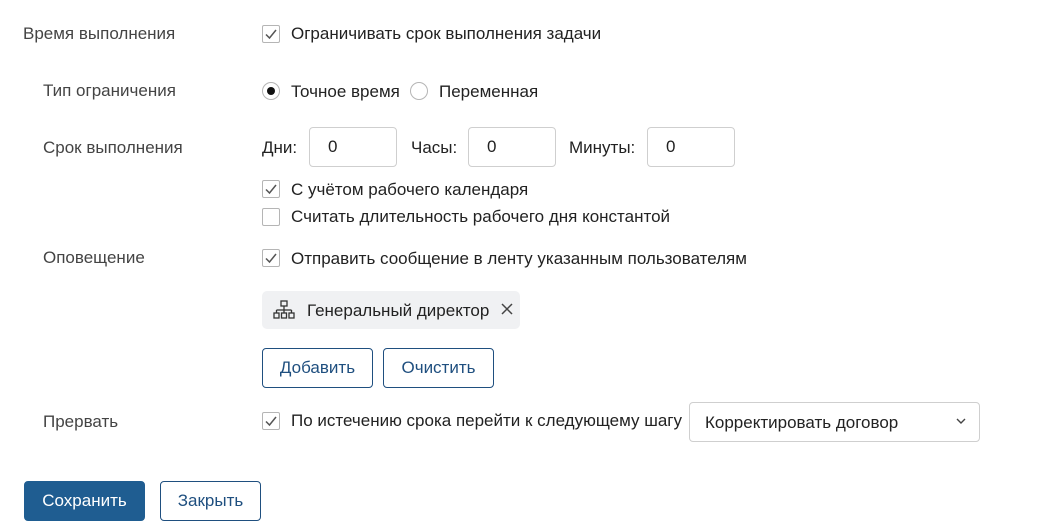 The width and height of the screenshot is (1039, 531). Describe the element at coordinates (271, 217) in the screenshot. I see `constant-day-checkbox` at that location.